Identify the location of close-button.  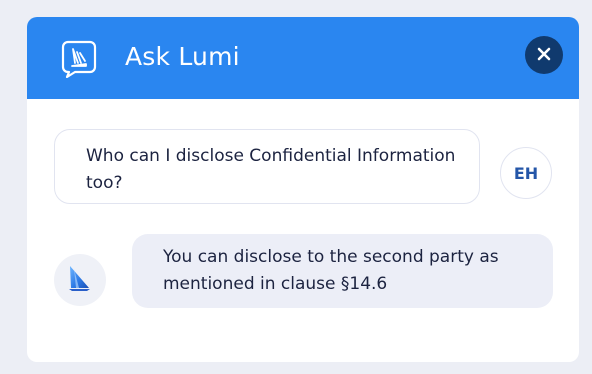
(544, 55).